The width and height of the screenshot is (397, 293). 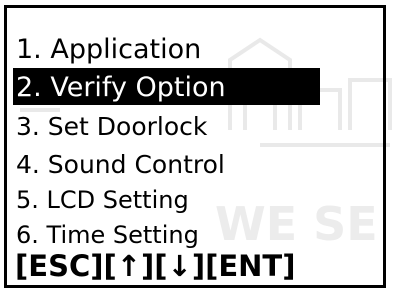 What do you see at coordinates (111, 126) in the screenshot?
I see `menu-item-set-doorlock: 3. Set Doorlock` at bounding box center [111, 126].